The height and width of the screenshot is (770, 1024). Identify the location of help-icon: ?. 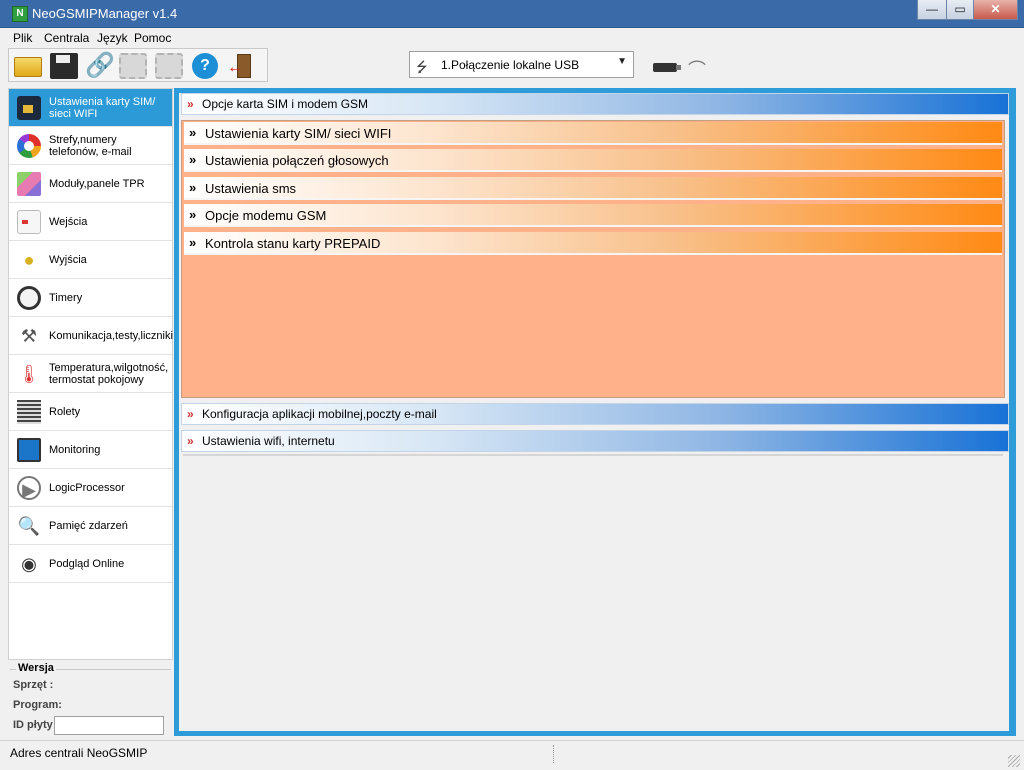
(205, 66).